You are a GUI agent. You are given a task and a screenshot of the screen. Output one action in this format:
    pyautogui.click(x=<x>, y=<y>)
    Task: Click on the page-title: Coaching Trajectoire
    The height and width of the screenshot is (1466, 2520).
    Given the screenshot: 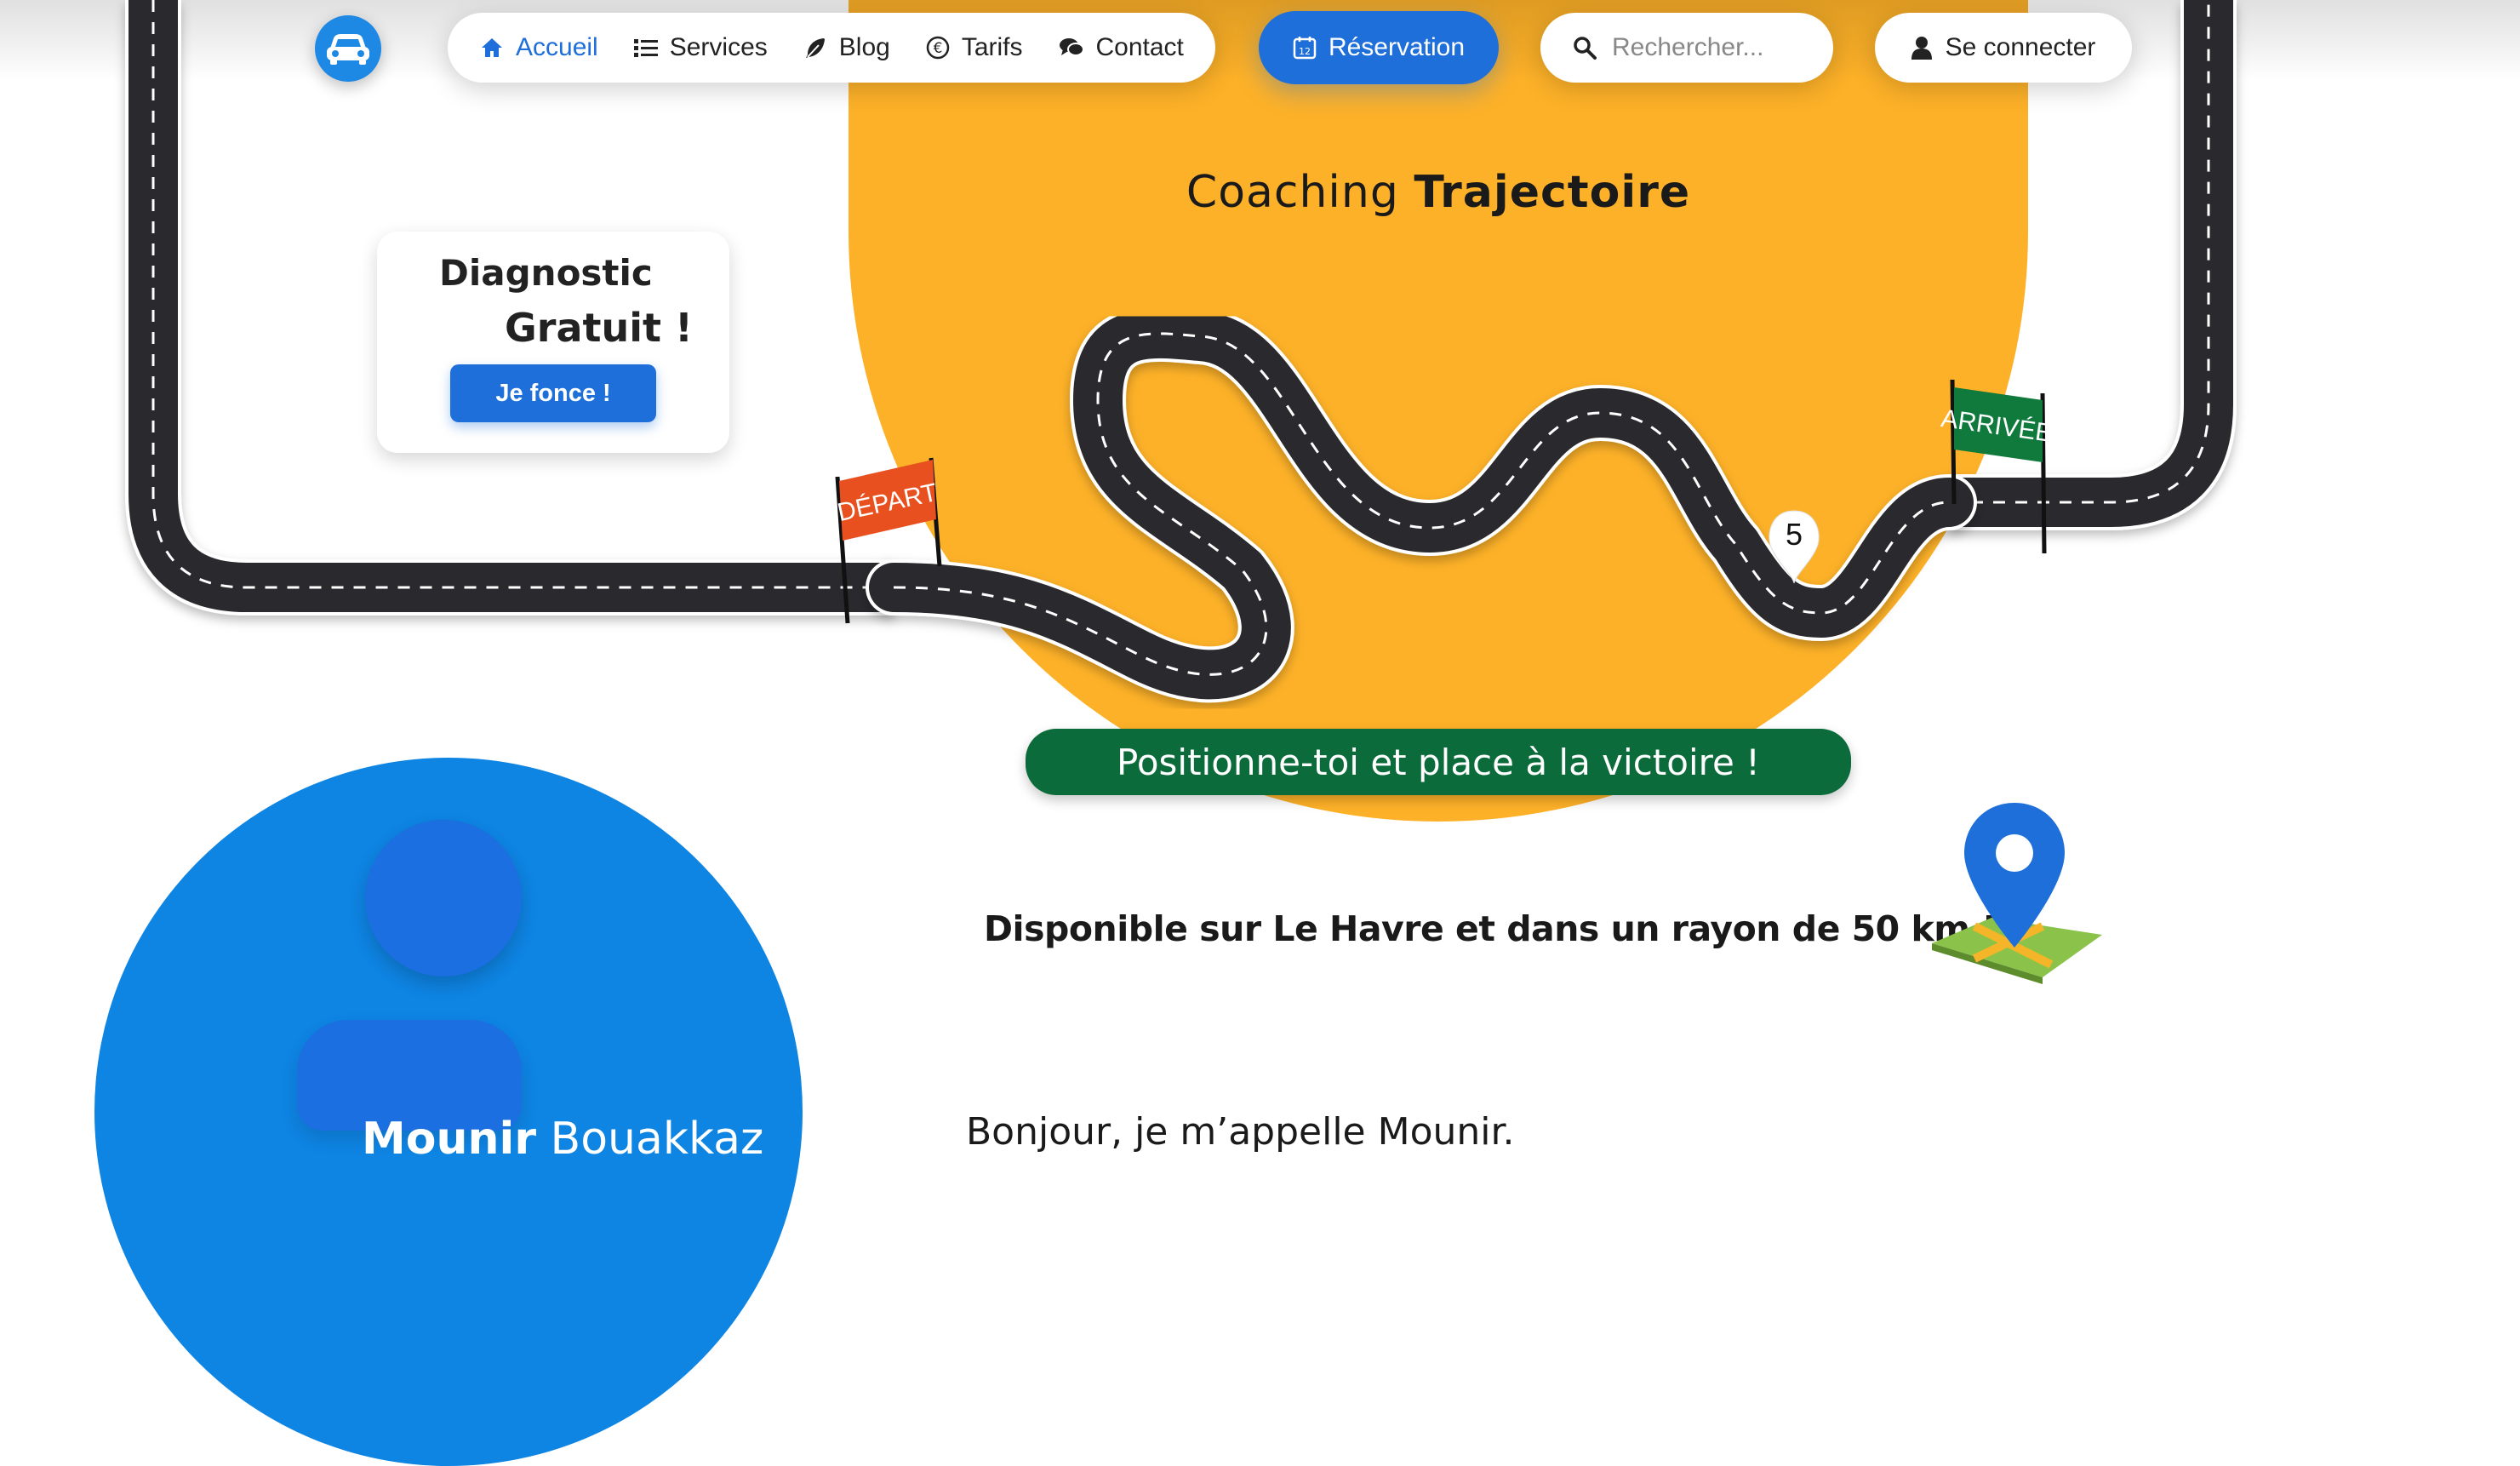 What is the action you would take?
    pyautogui.click(x=1438, y=192)
    